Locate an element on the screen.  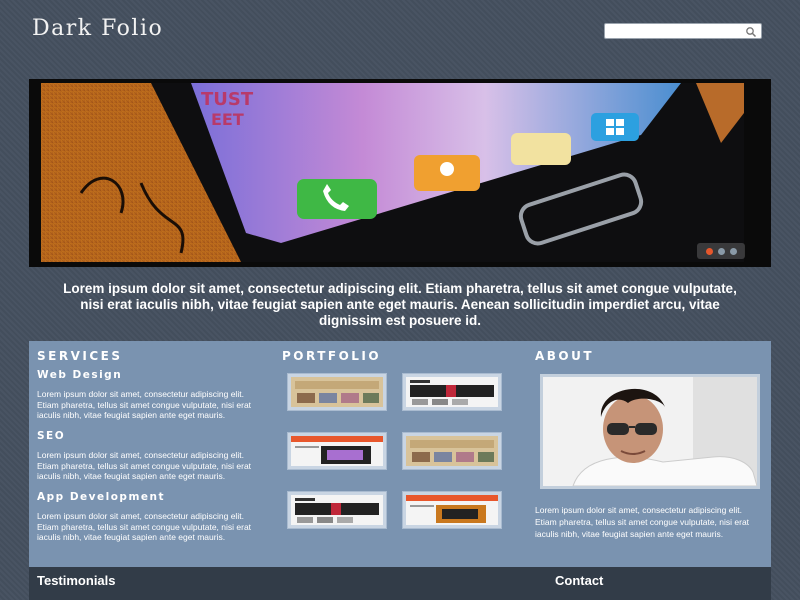
services-title: SERVICES is located at coordinates (80, 356).